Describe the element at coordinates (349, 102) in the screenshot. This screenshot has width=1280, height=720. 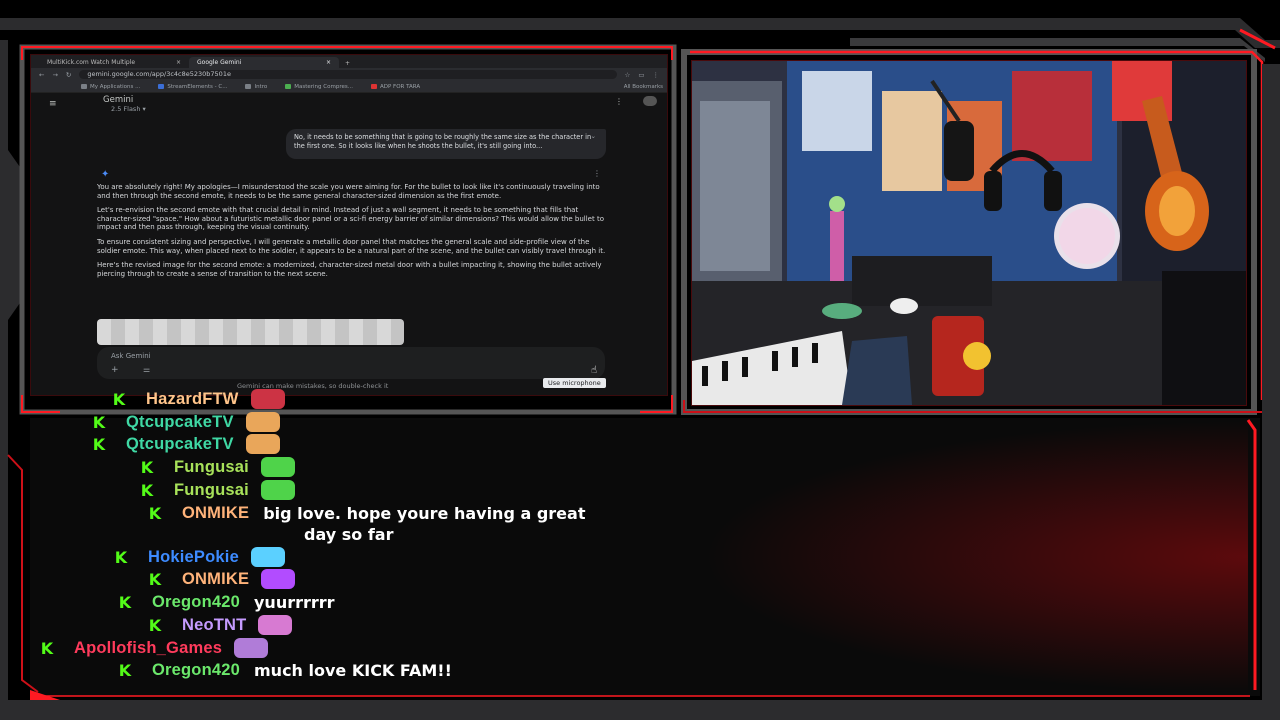
I see `gemini-header: ≡ Gemini 2.5 Flash ▾ ⋮` at that location.